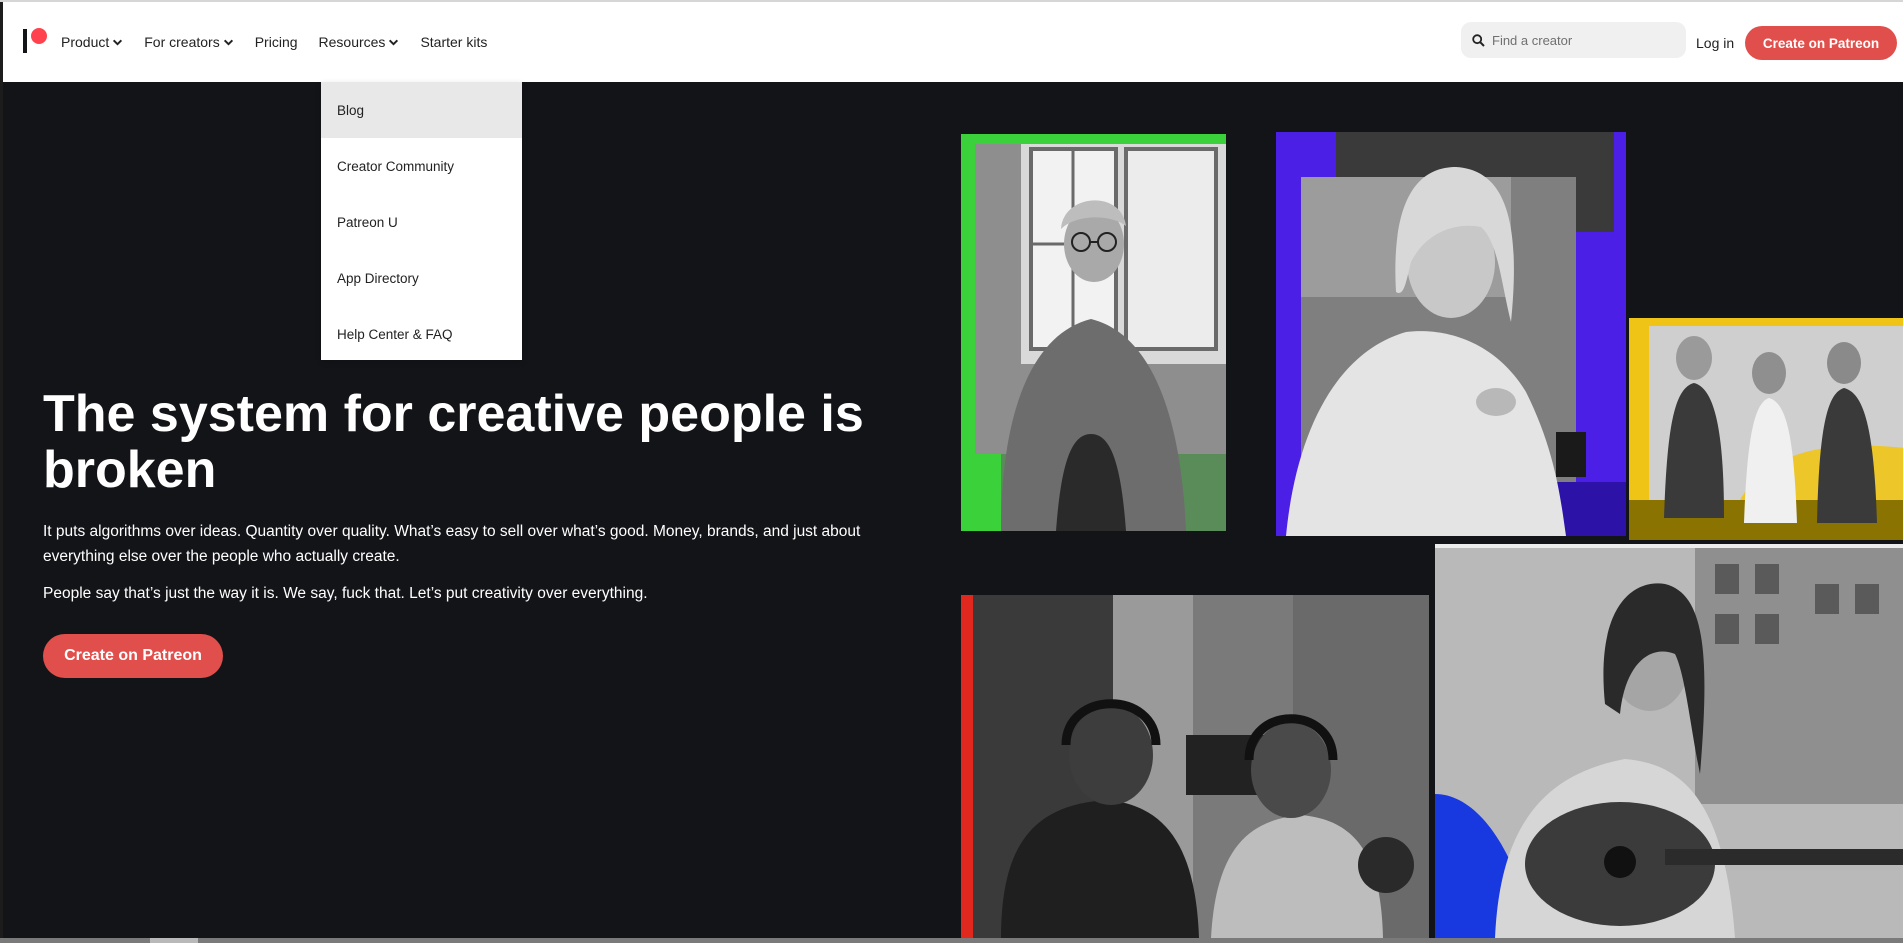 The height and width of the screenshot is (943, 1903). I want to click on nav-resources-label: Resources, so click(352, 42).